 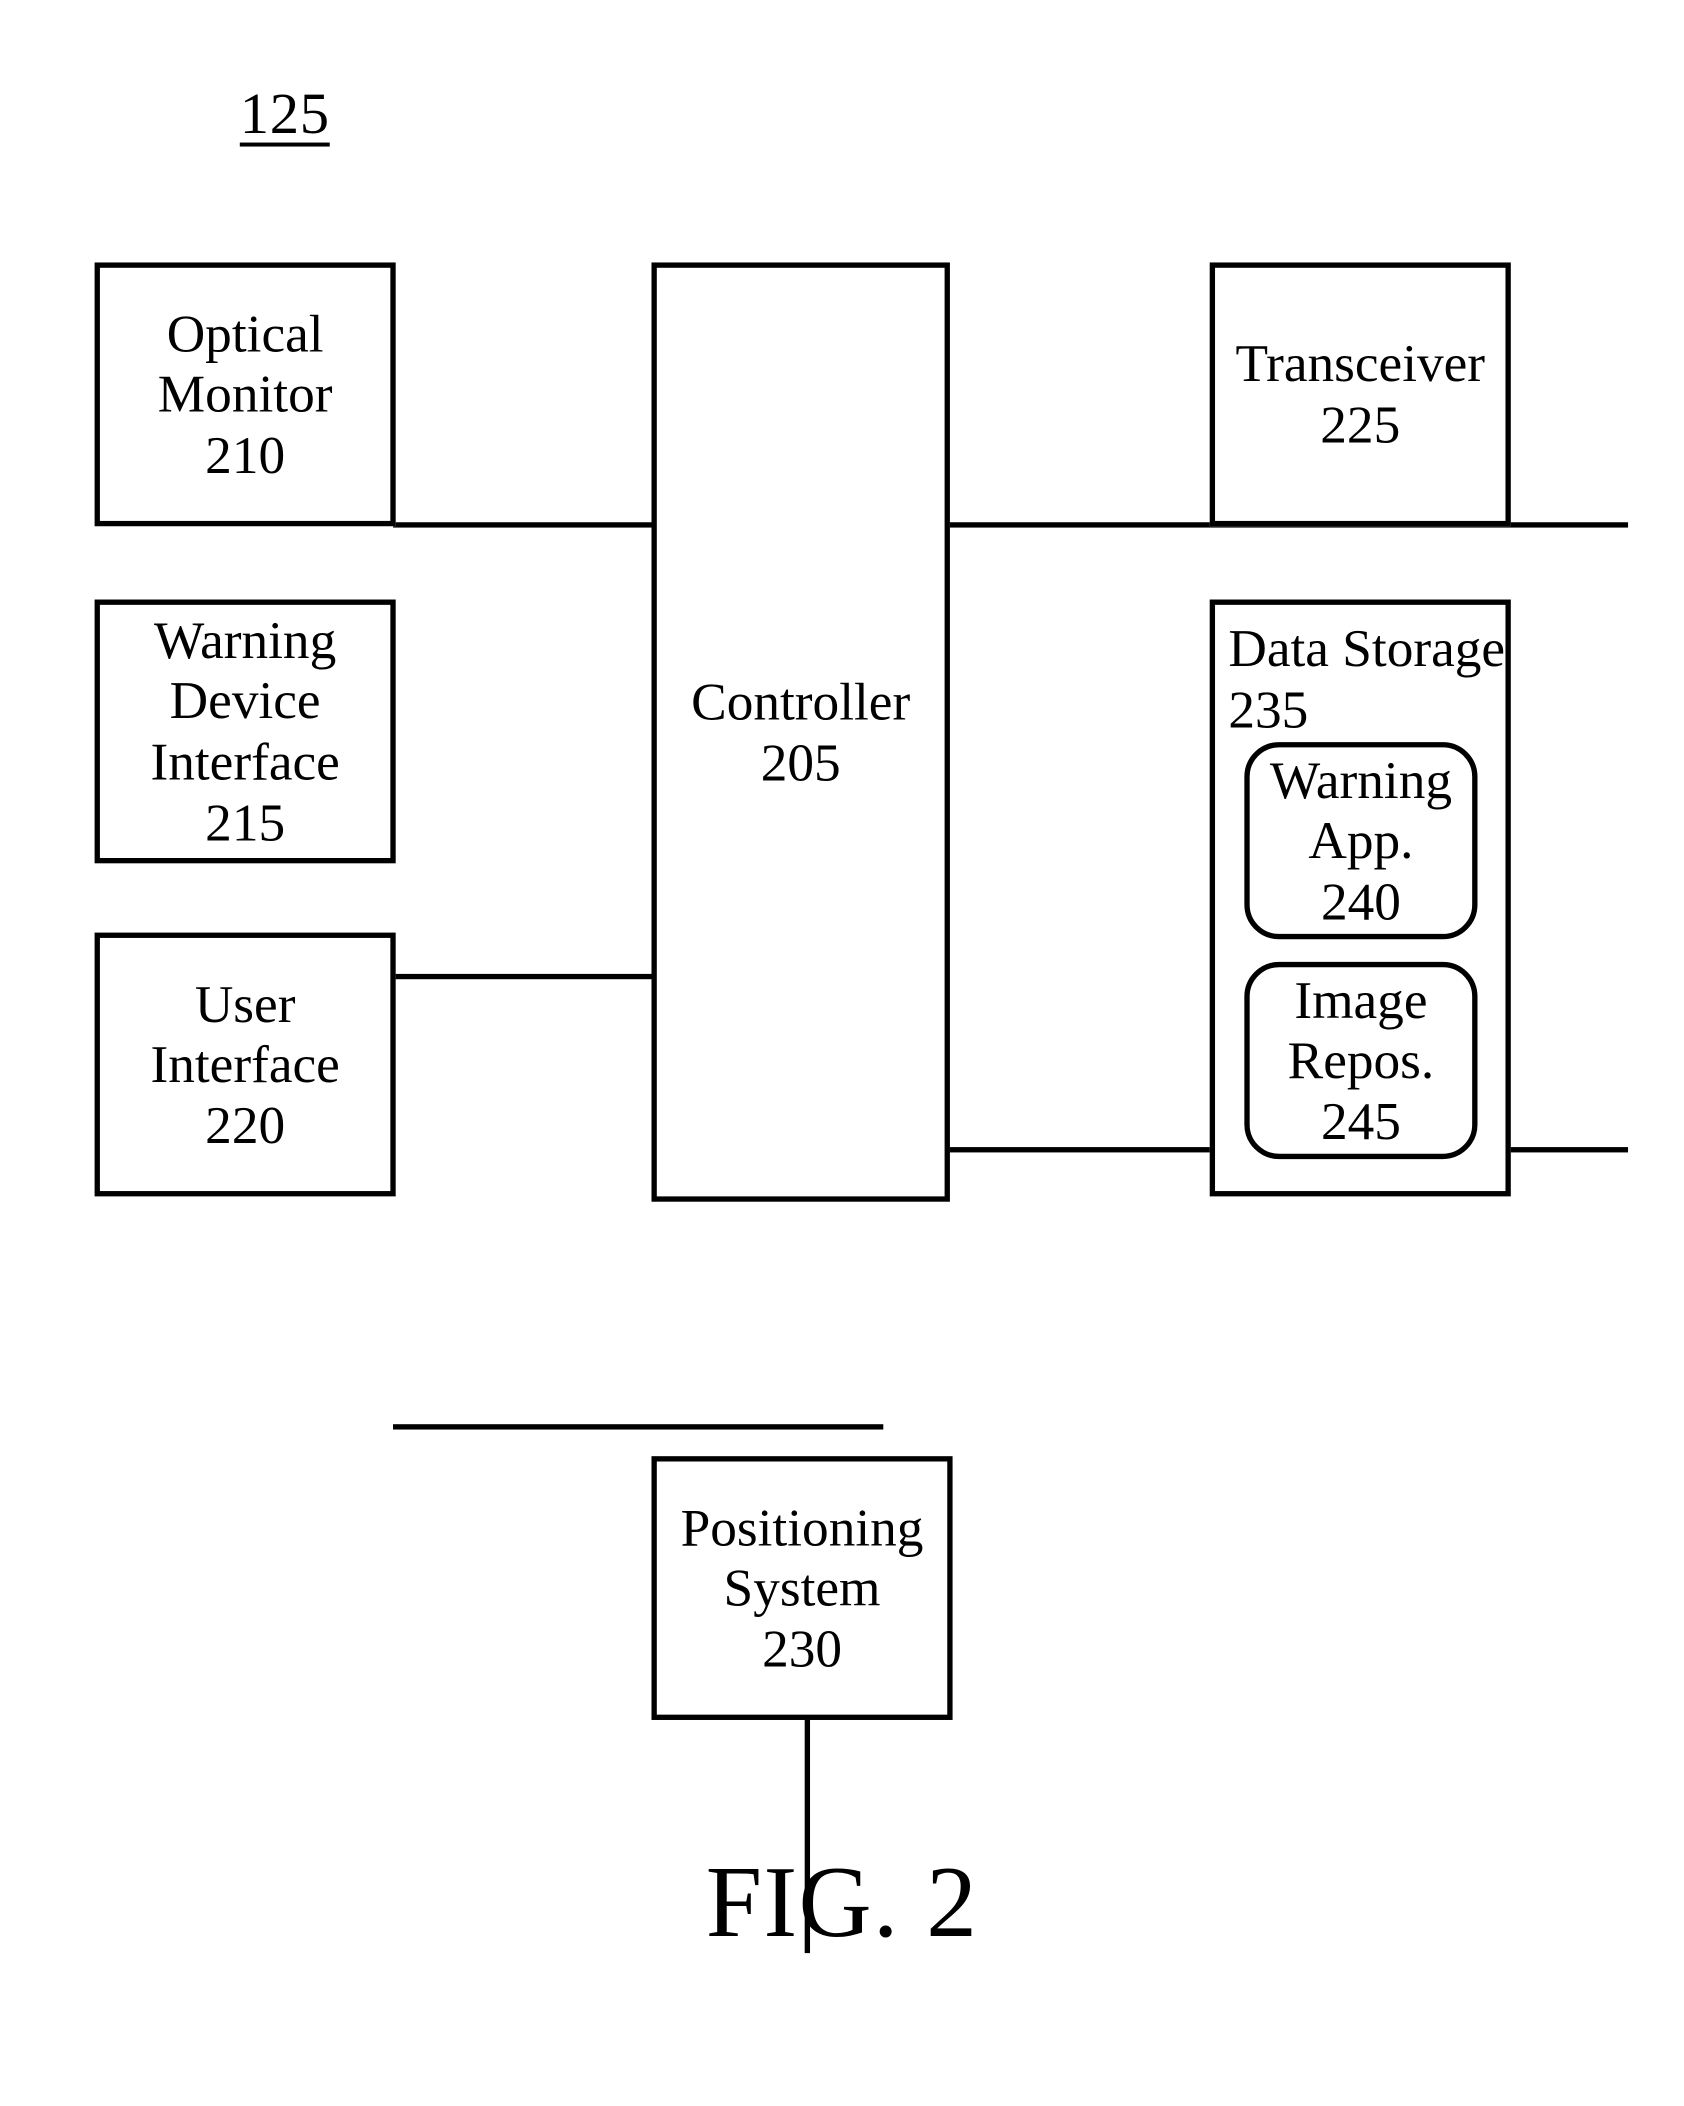 I want to click on block-transceiver: Transceiver 225, so click(x=1360, y=394).